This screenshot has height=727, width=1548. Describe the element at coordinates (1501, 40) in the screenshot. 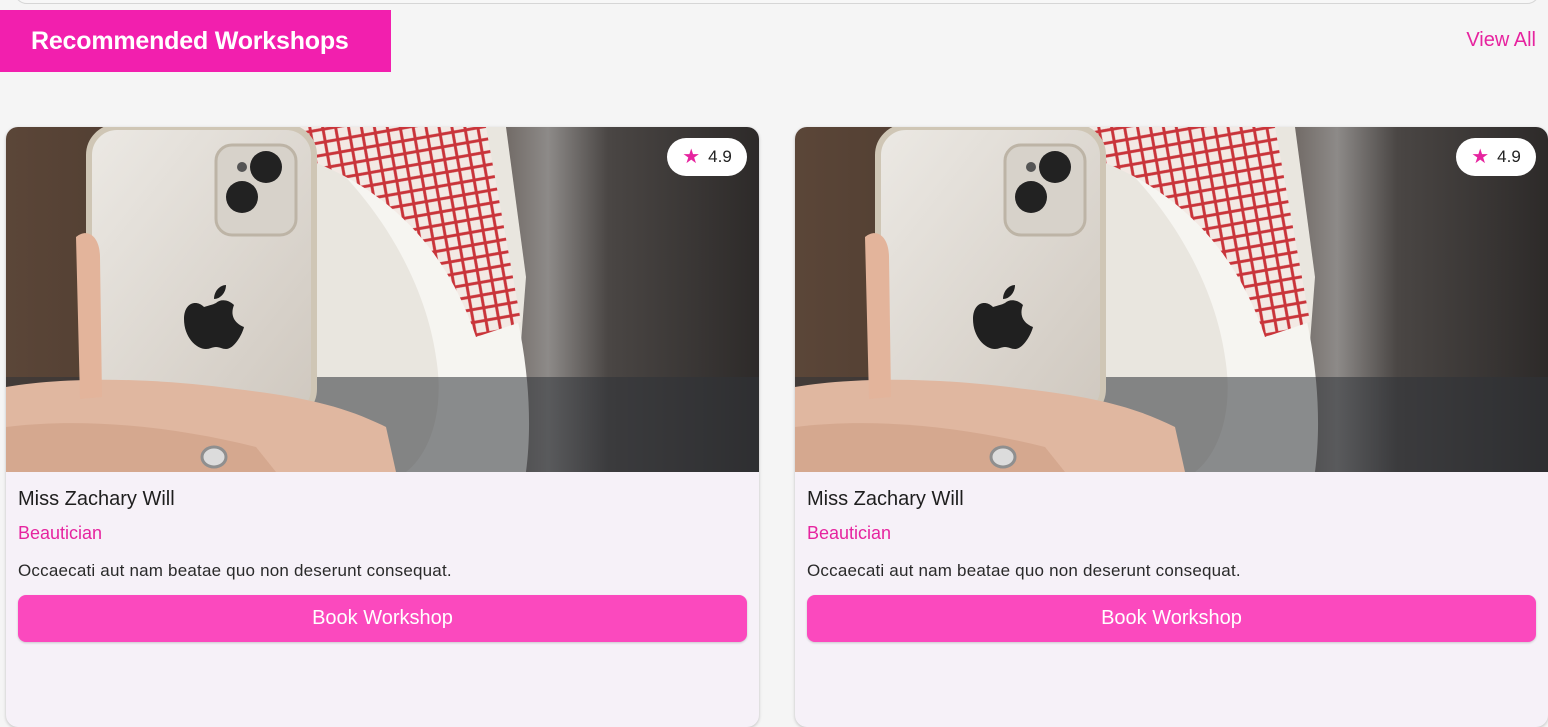

I see `view-all-link: View All` at that location.